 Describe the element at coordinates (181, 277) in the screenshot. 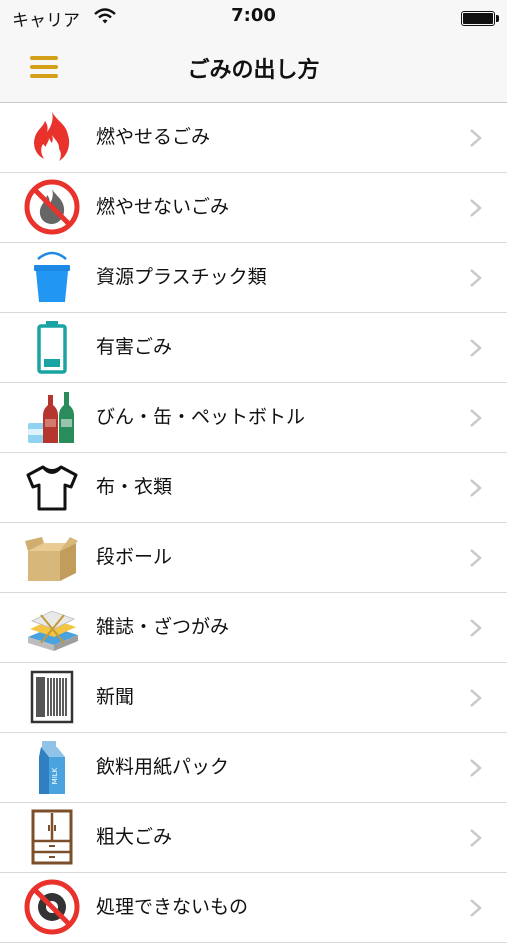

I see `item-label: 資源プラスチック類` at that location.